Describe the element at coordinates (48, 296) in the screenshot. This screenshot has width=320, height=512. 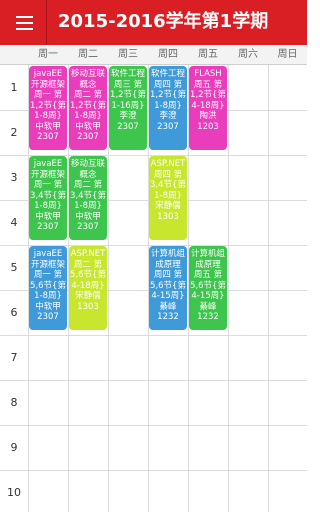
I see `course-detail: 周一 第5,6节{第1-8周} 中软甲 2307` at that location.